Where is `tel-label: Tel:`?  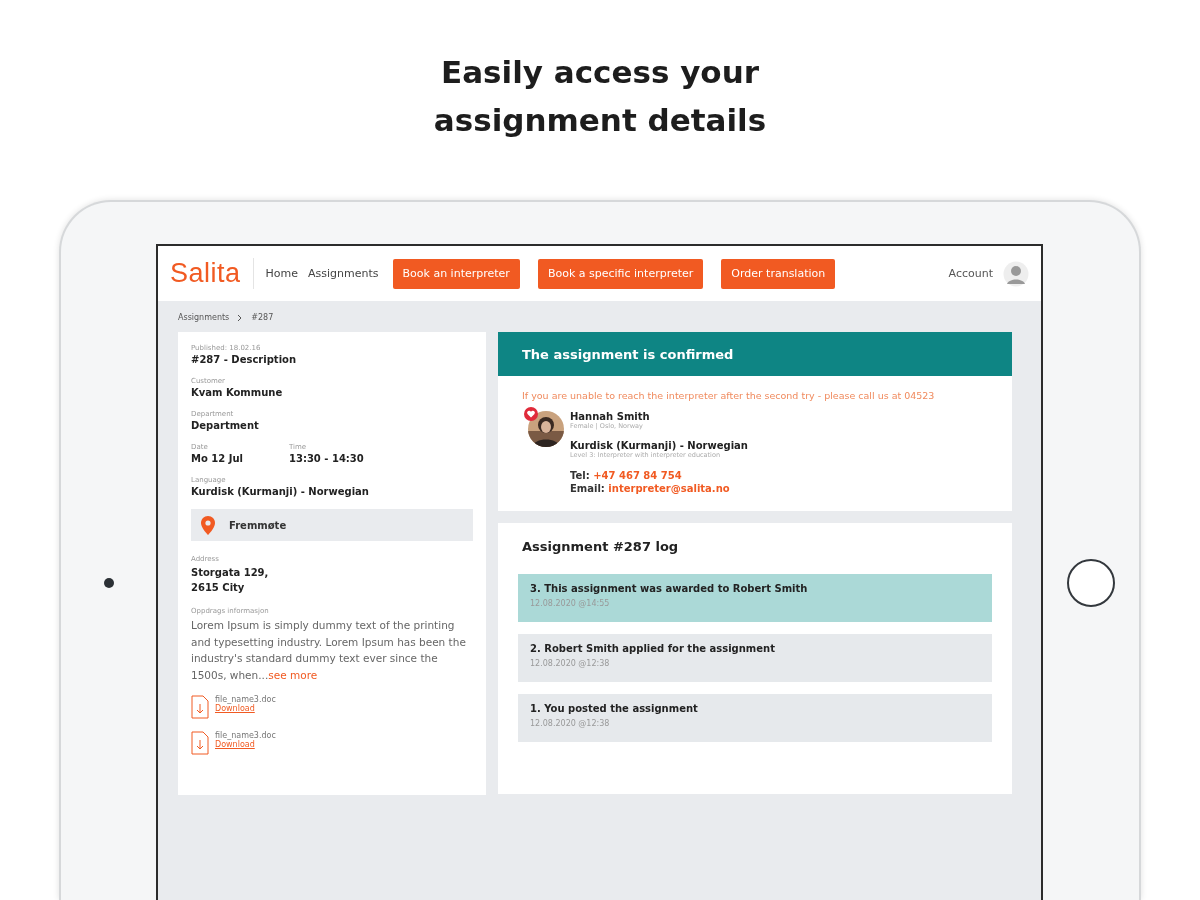
tel-label: Tel: is located at coordinates (580, 475).